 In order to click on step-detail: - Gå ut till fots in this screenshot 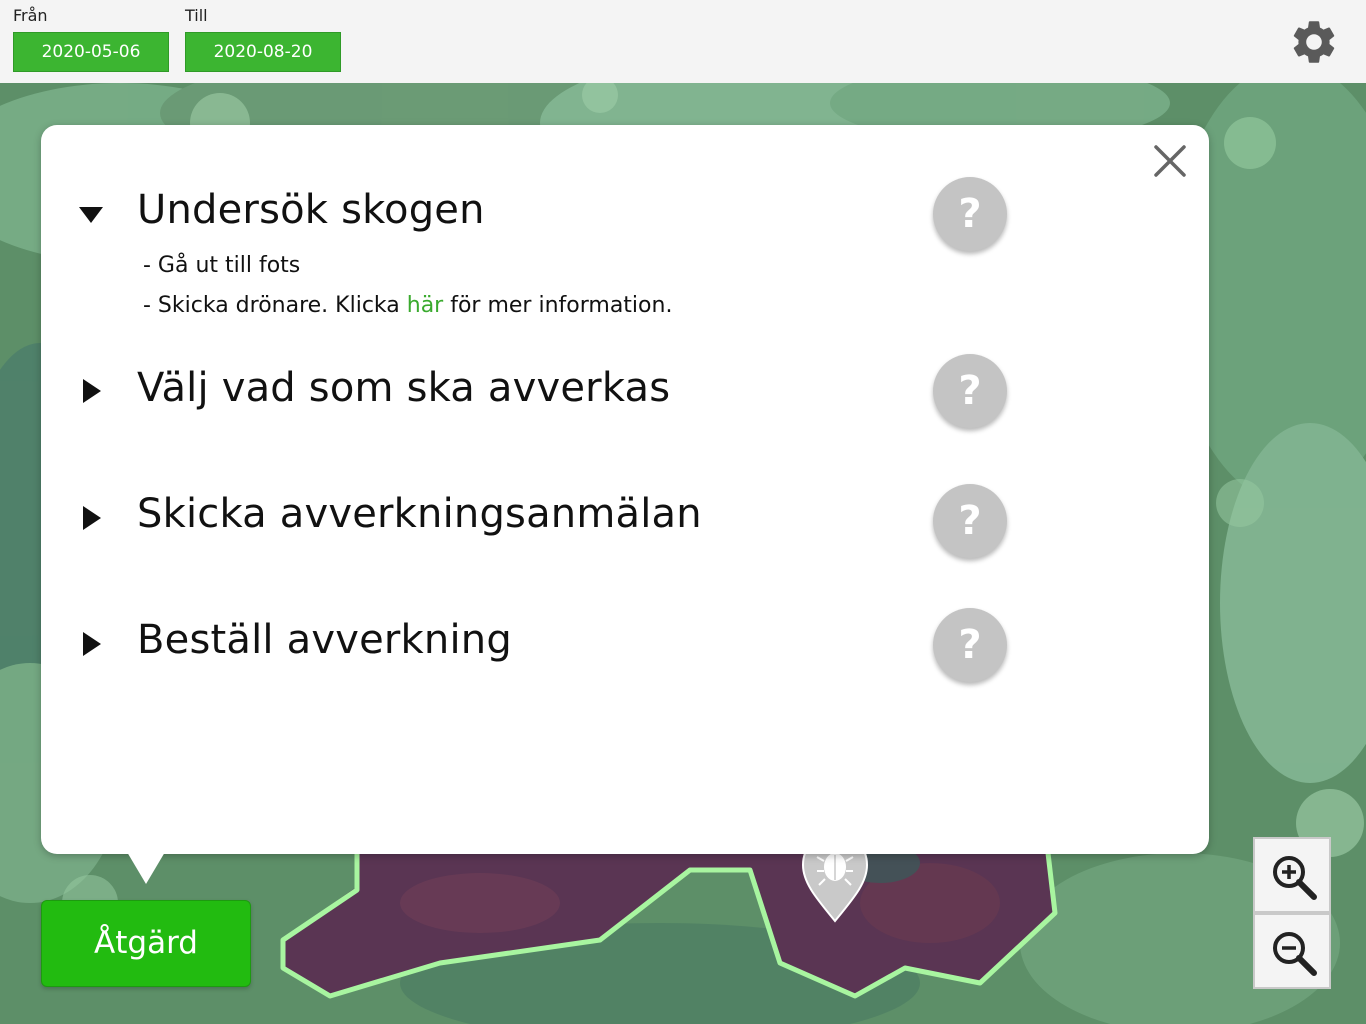, I will do `click(222, 265)`.